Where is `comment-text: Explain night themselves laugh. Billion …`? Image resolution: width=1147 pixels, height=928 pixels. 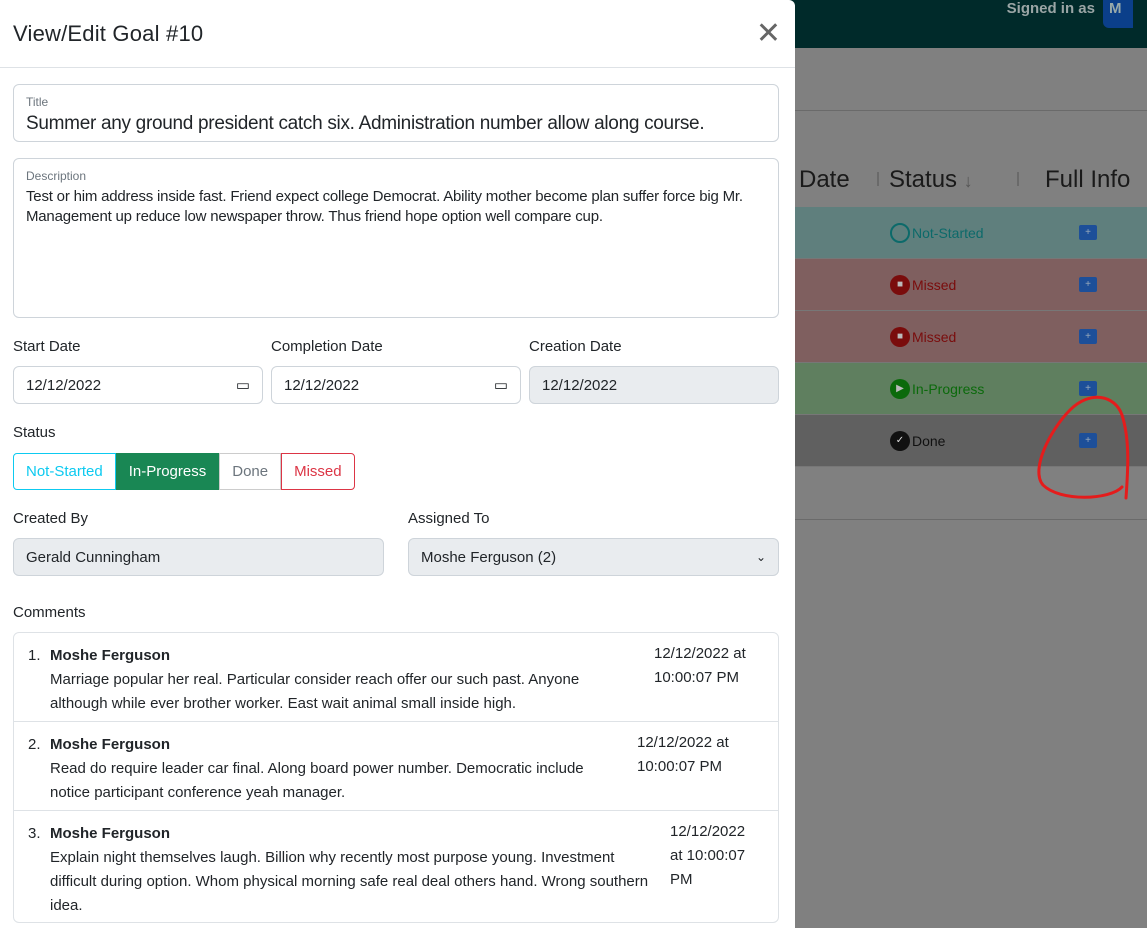
comment-text: Explain night themselves laugh. Billion … is located at coordinates (349, 881).